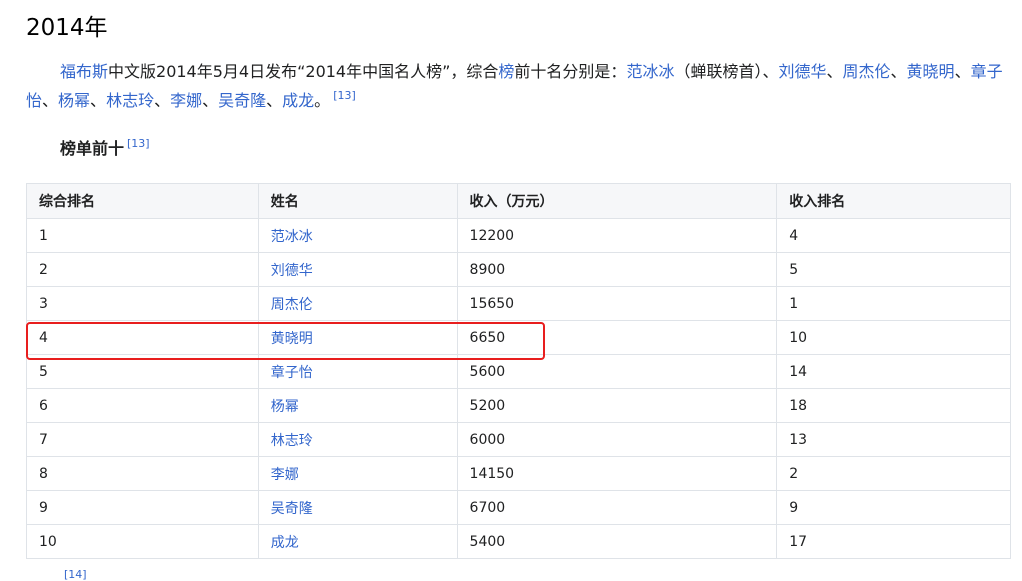 This screenshot has height=581, width=1022. I want to click on cell-income: 5200, so click(617, 405).